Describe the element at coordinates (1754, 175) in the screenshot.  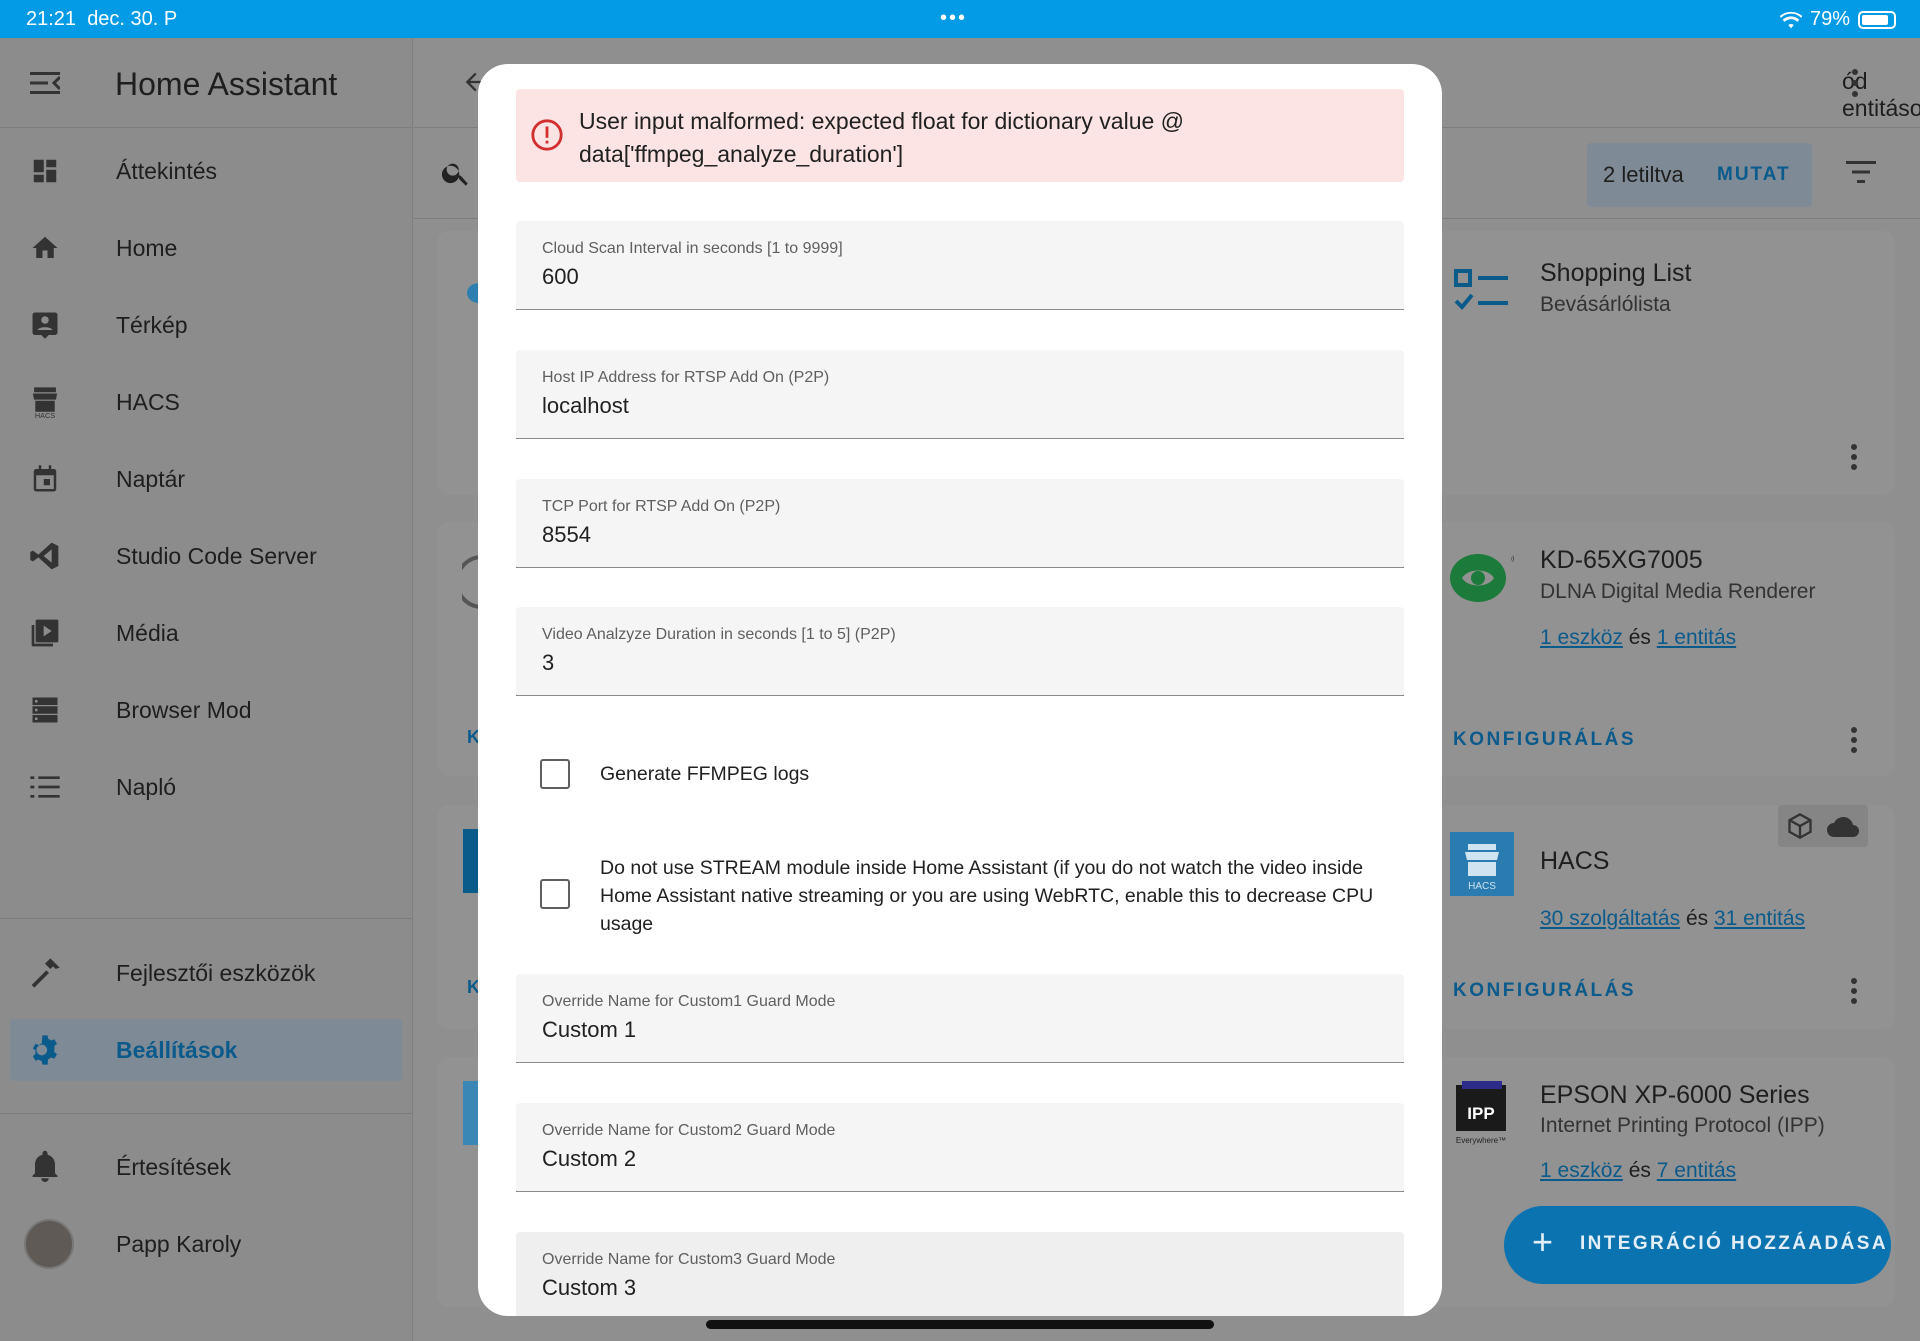
I see `show-button: MUTAT` at that location.